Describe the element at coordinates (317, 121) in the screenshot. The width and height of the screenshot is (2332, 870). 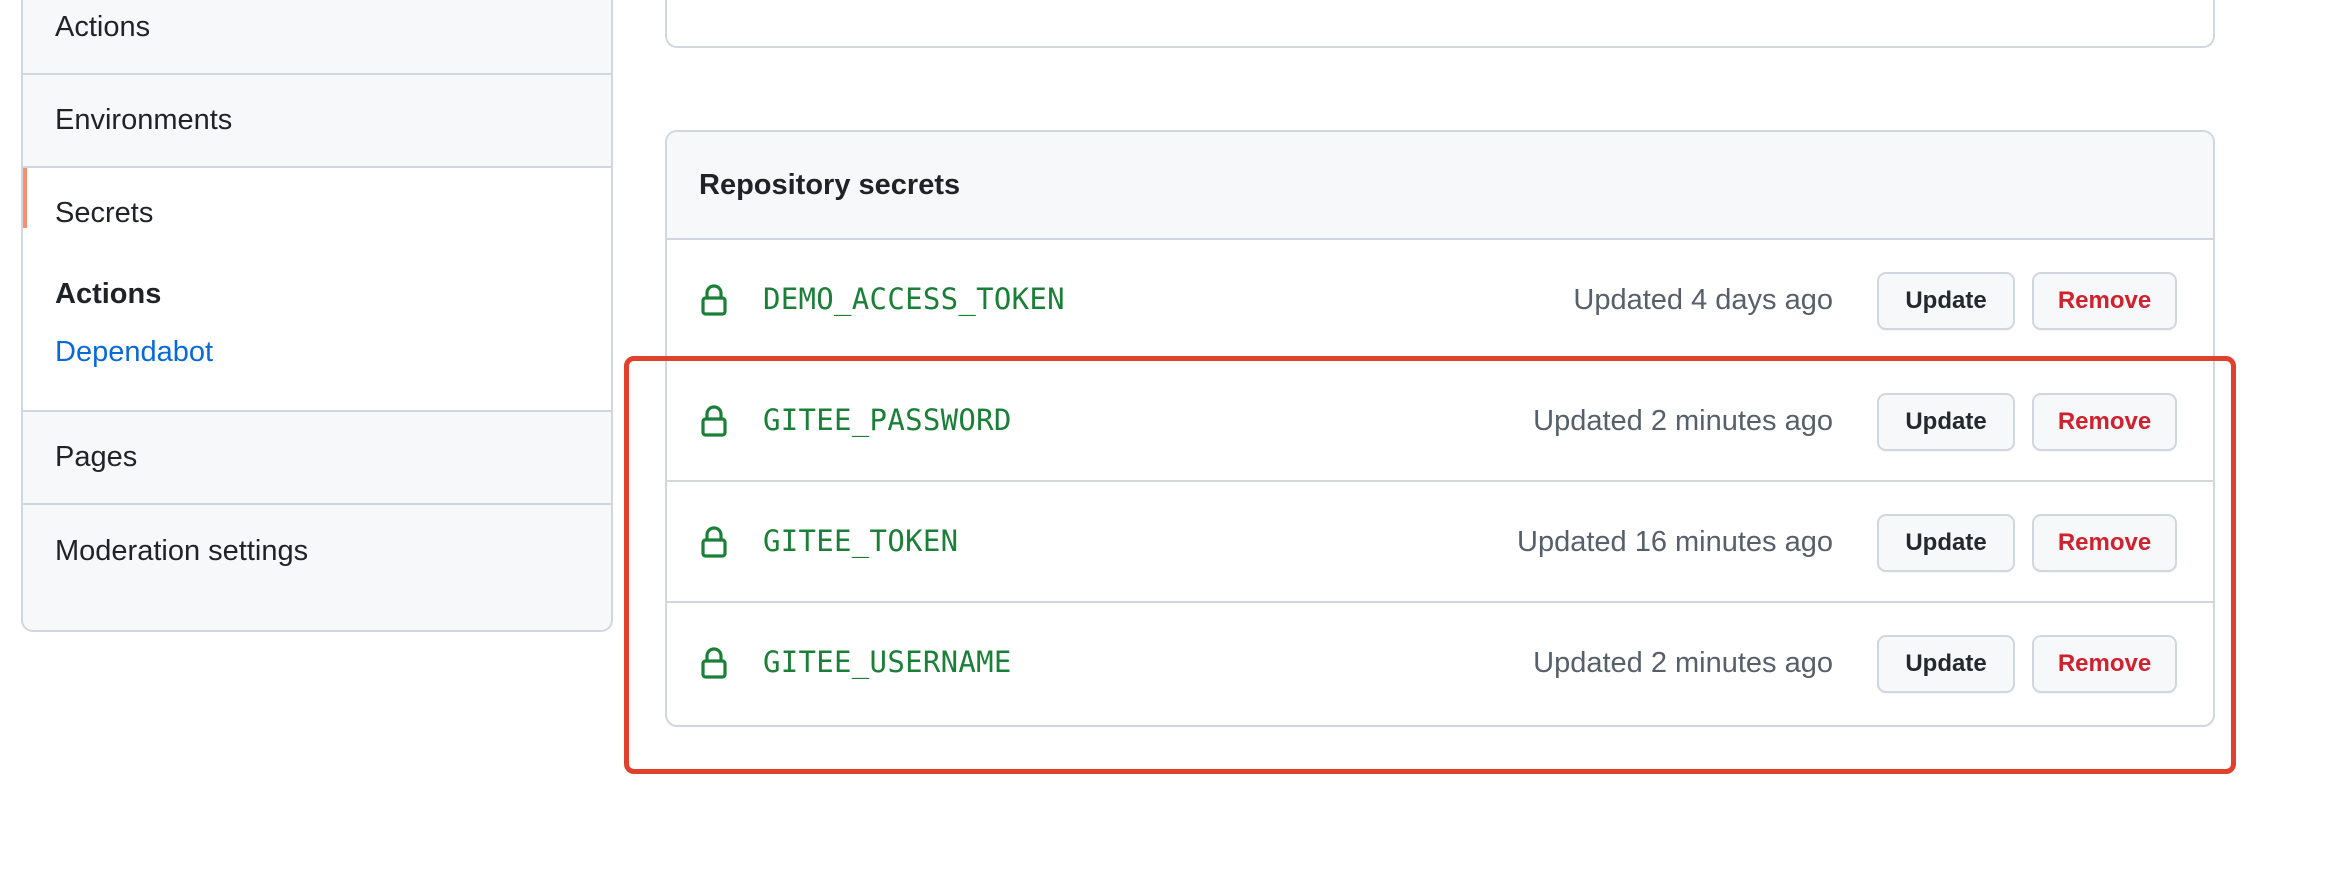
I see `sidebar-item-environments: Environments` at that location.